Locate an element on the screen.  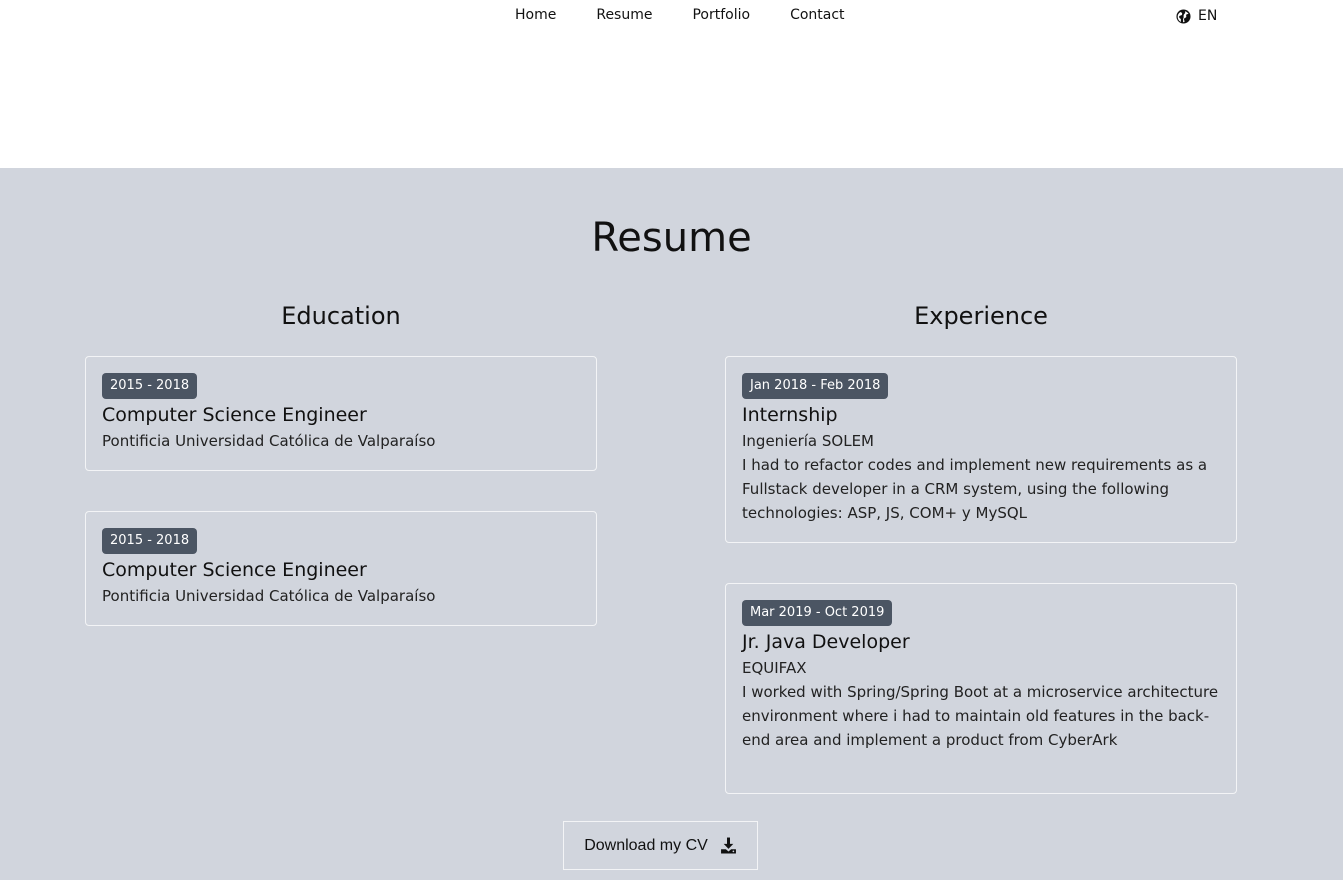
globe-icon is located at coordinates (1183, 16).